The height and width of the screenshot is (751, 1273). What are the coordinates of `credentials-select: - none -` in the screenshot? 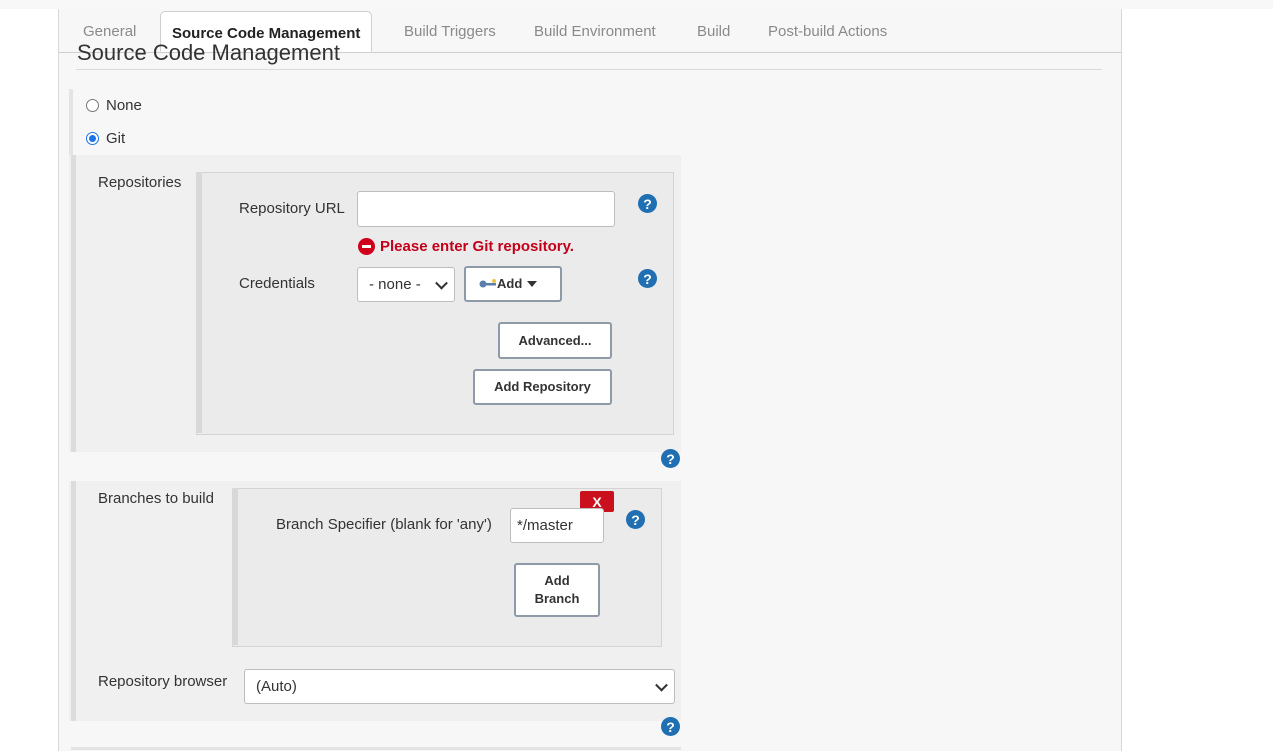 It's located at (406, 284).